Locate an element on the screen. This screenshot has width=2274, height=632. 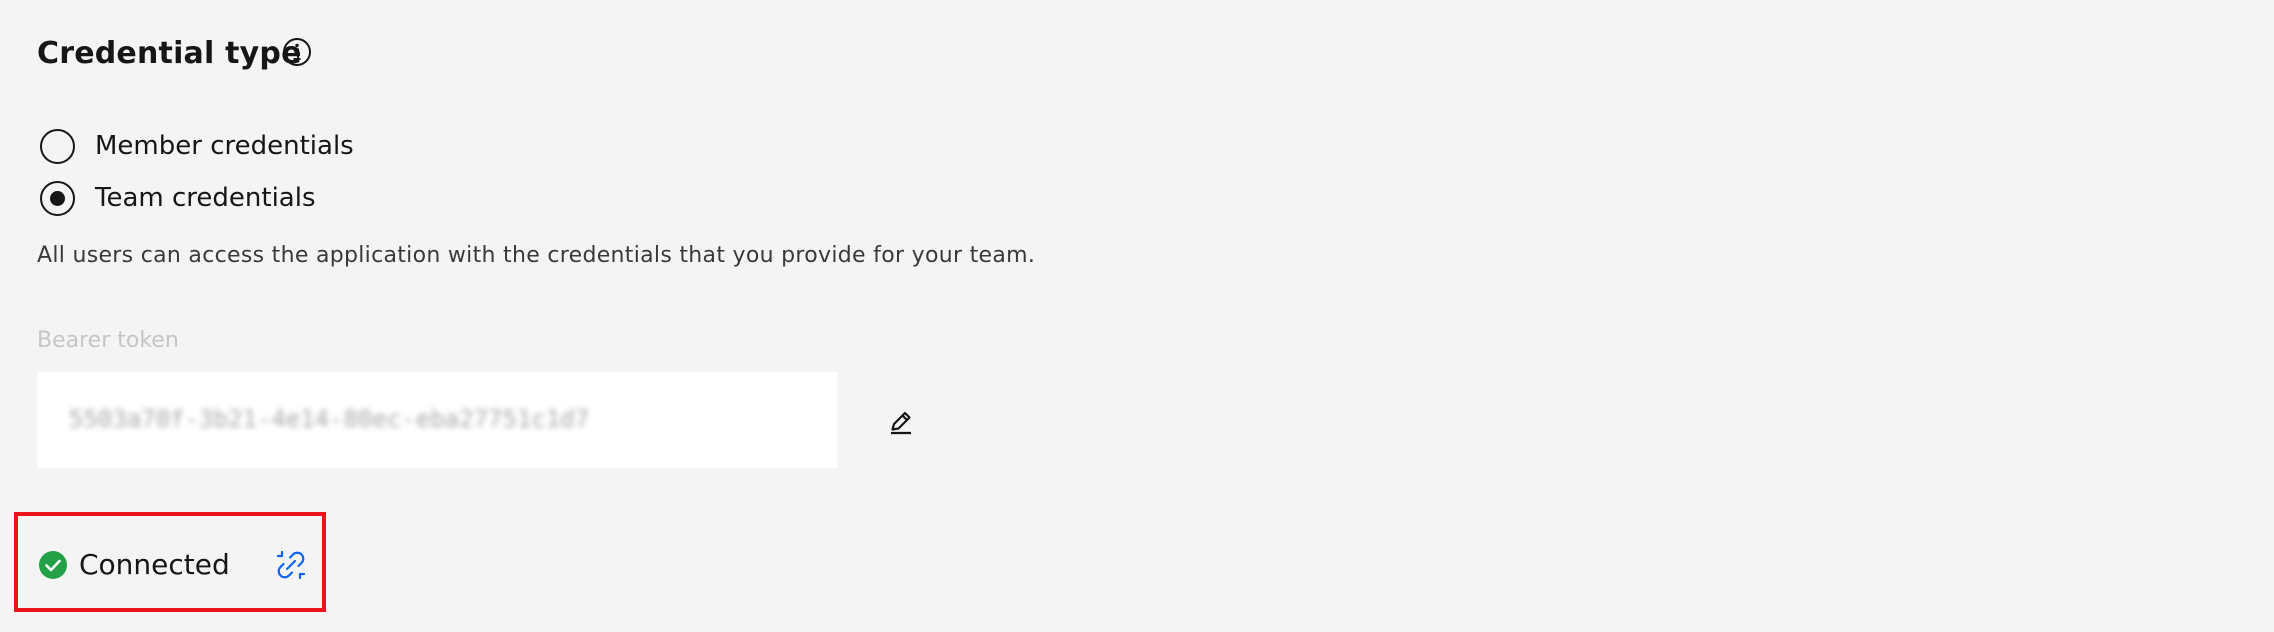
radio-label: Team credentials is located at coordinates (205, 198).